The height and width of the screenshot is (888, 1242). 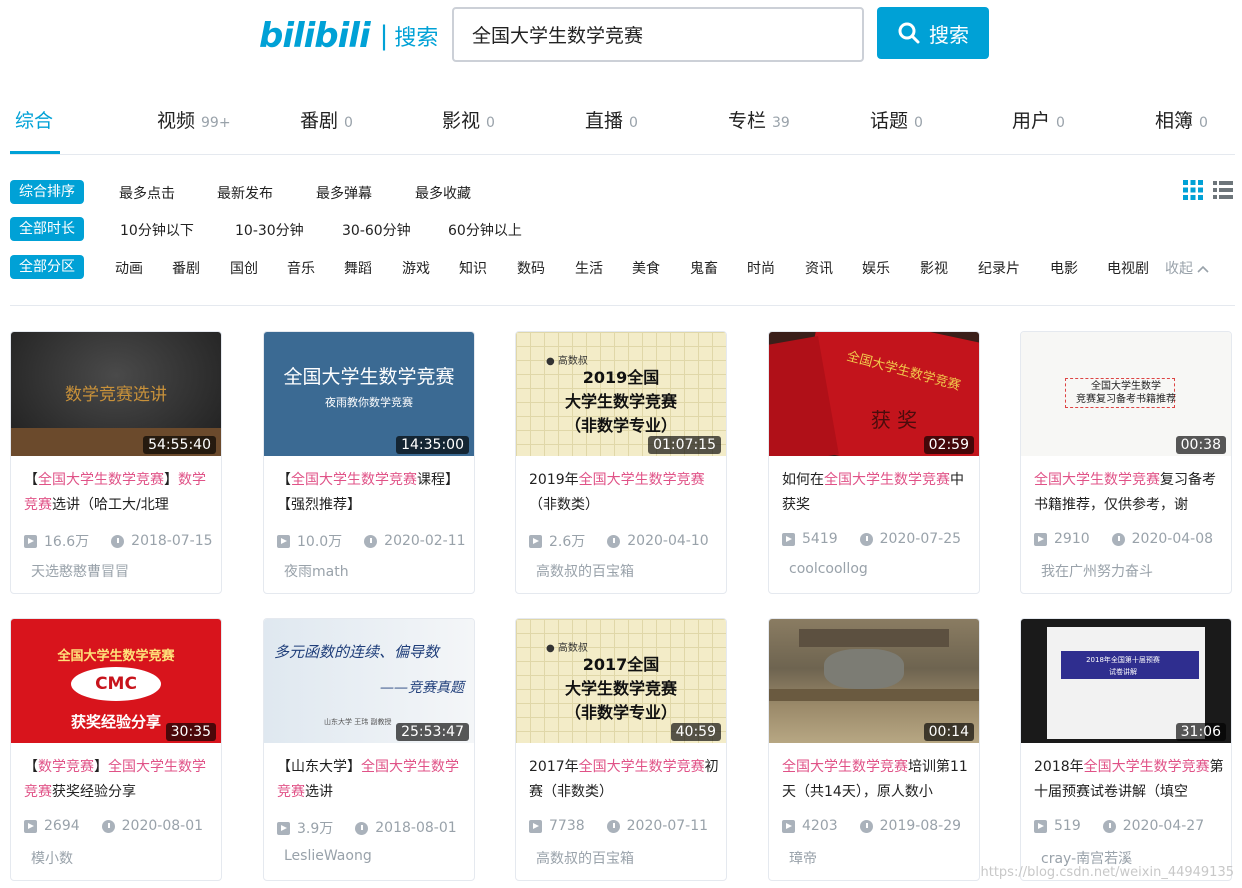 What do you see at coordinates (358, 268) in the screenshot?
I see `zone-option: 舞蹈` at bounding box center [358, 268].